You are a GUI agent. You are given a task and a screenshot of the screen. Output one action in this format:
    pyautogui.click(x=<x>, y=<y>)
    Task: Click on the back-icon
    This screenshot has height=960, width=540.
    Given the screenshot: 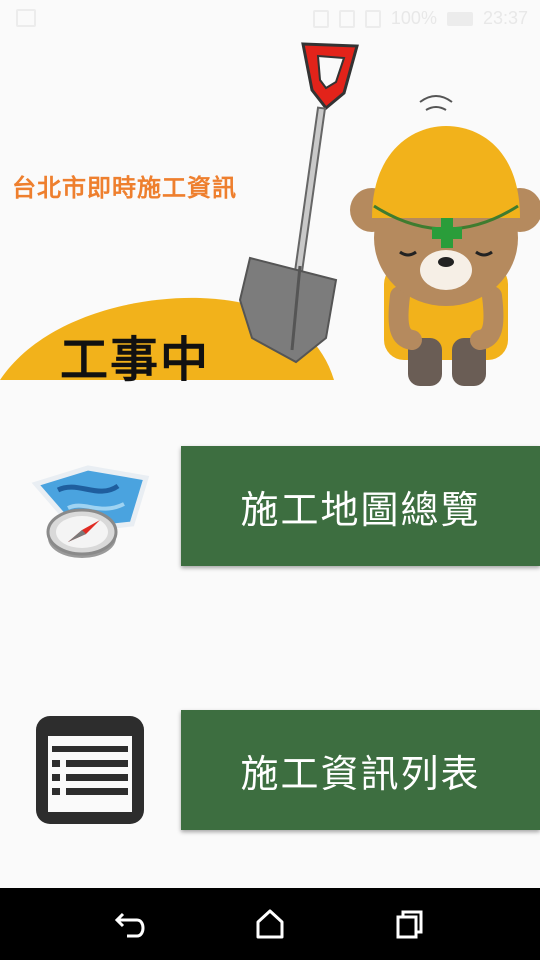 What is the action you would take?
    pyautogui.click(x=131, y=924)
    